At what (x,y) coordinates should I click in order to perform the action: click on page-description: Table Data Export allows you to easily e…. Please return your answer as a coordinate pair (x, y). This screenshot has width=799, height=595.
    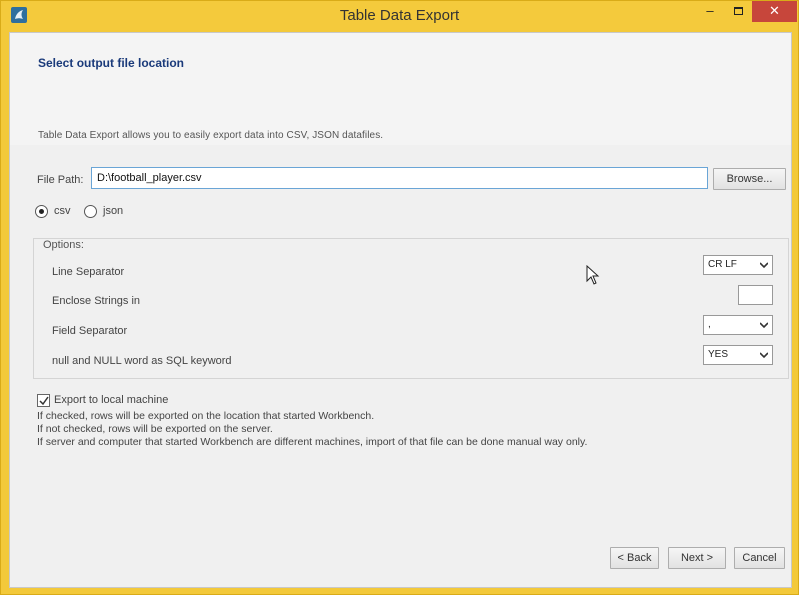
    Looking at the image, I should click on (211, 135).